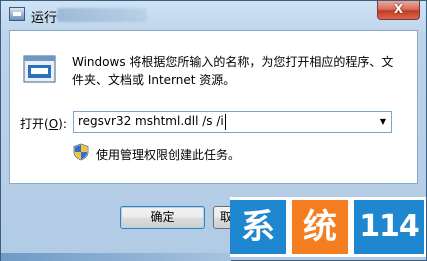 This screenshot has height=261, width=427. I want to click on dropdown-arrow-icon: ▼, so click(383, 122).